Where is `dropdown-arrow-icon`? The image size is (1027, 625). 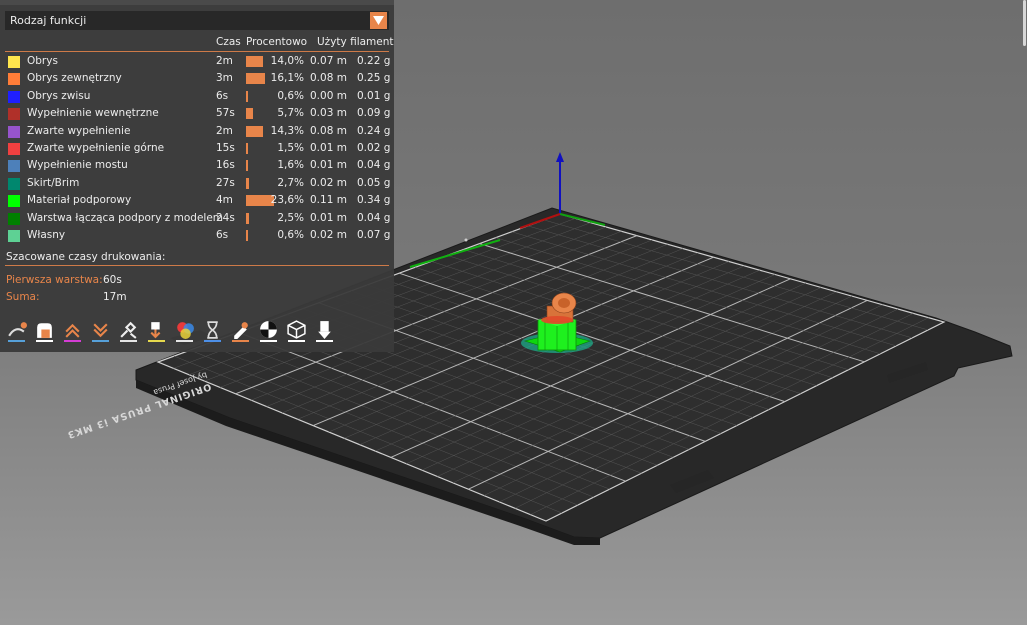 dropdown-arrow-icon is located at coordinates (378, 20).